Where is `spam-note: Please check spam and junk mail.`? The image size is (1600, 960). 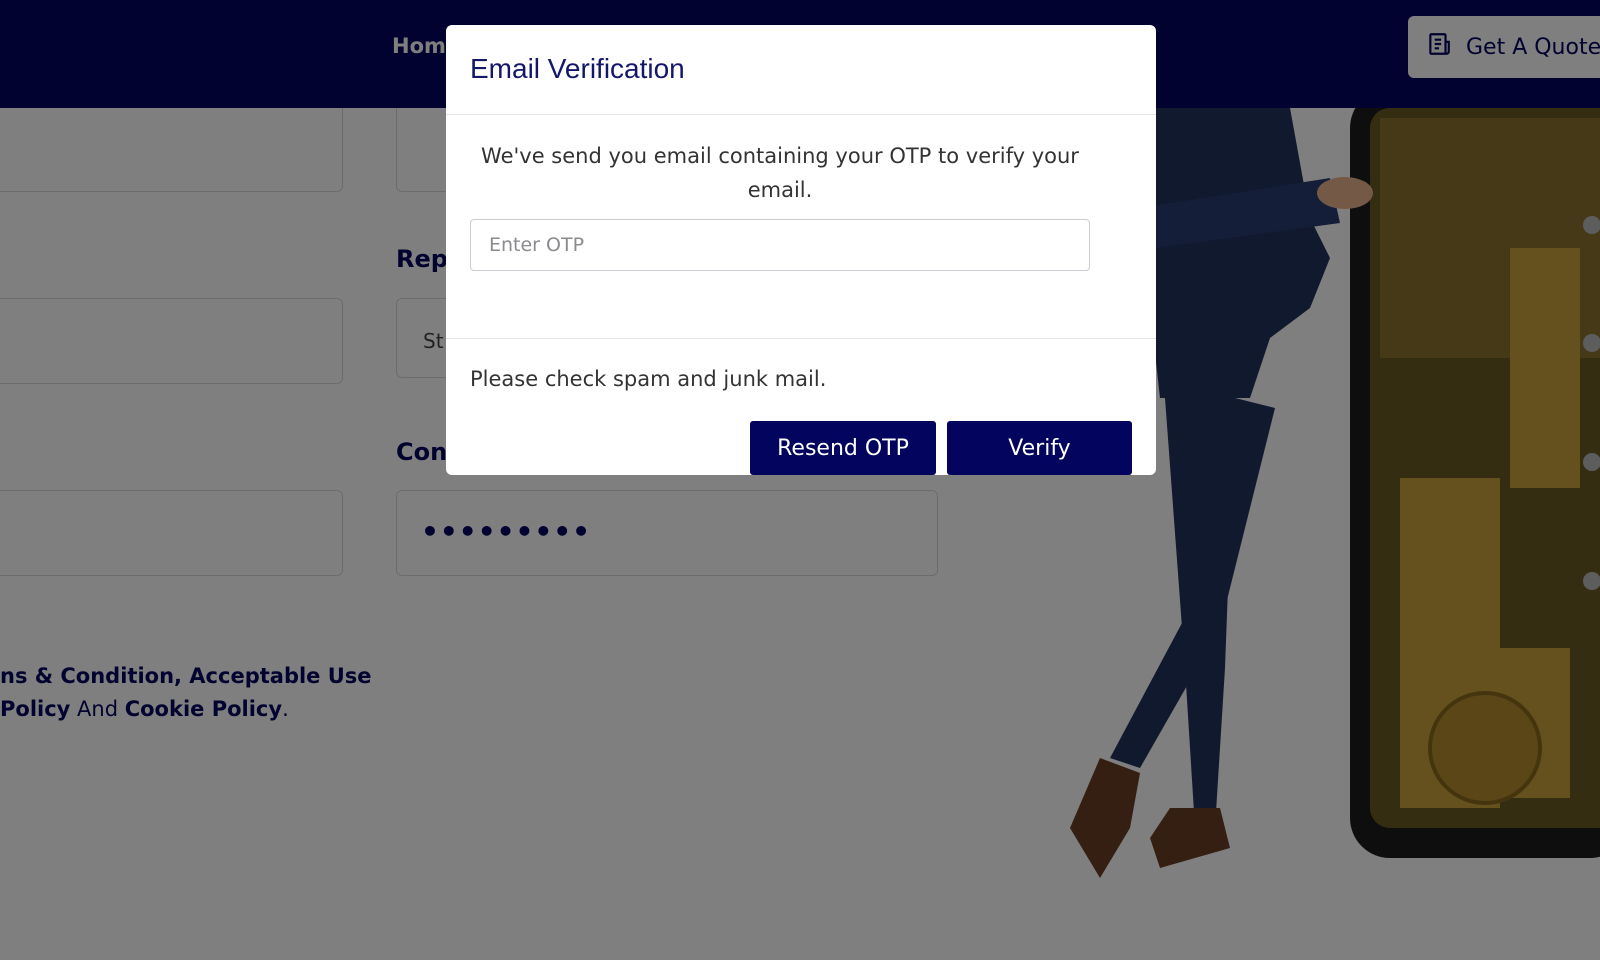
spam-note: Please check spam and junk mail. is located at coordinates (648, 379).